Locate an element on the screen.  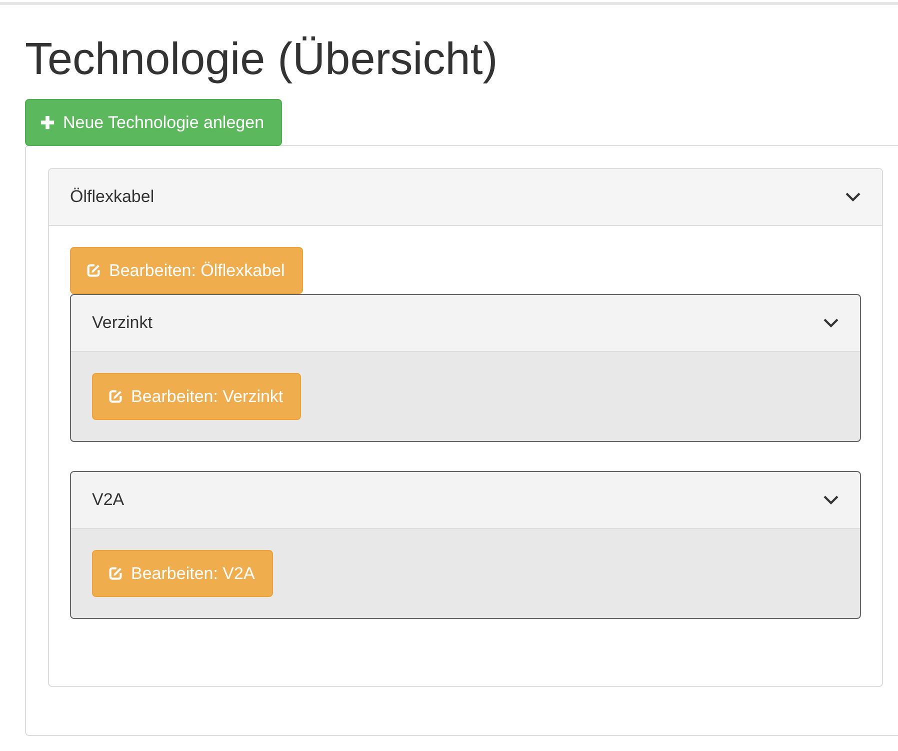
panel-title: Ölflexkabel is located at coordinates (112, 197).